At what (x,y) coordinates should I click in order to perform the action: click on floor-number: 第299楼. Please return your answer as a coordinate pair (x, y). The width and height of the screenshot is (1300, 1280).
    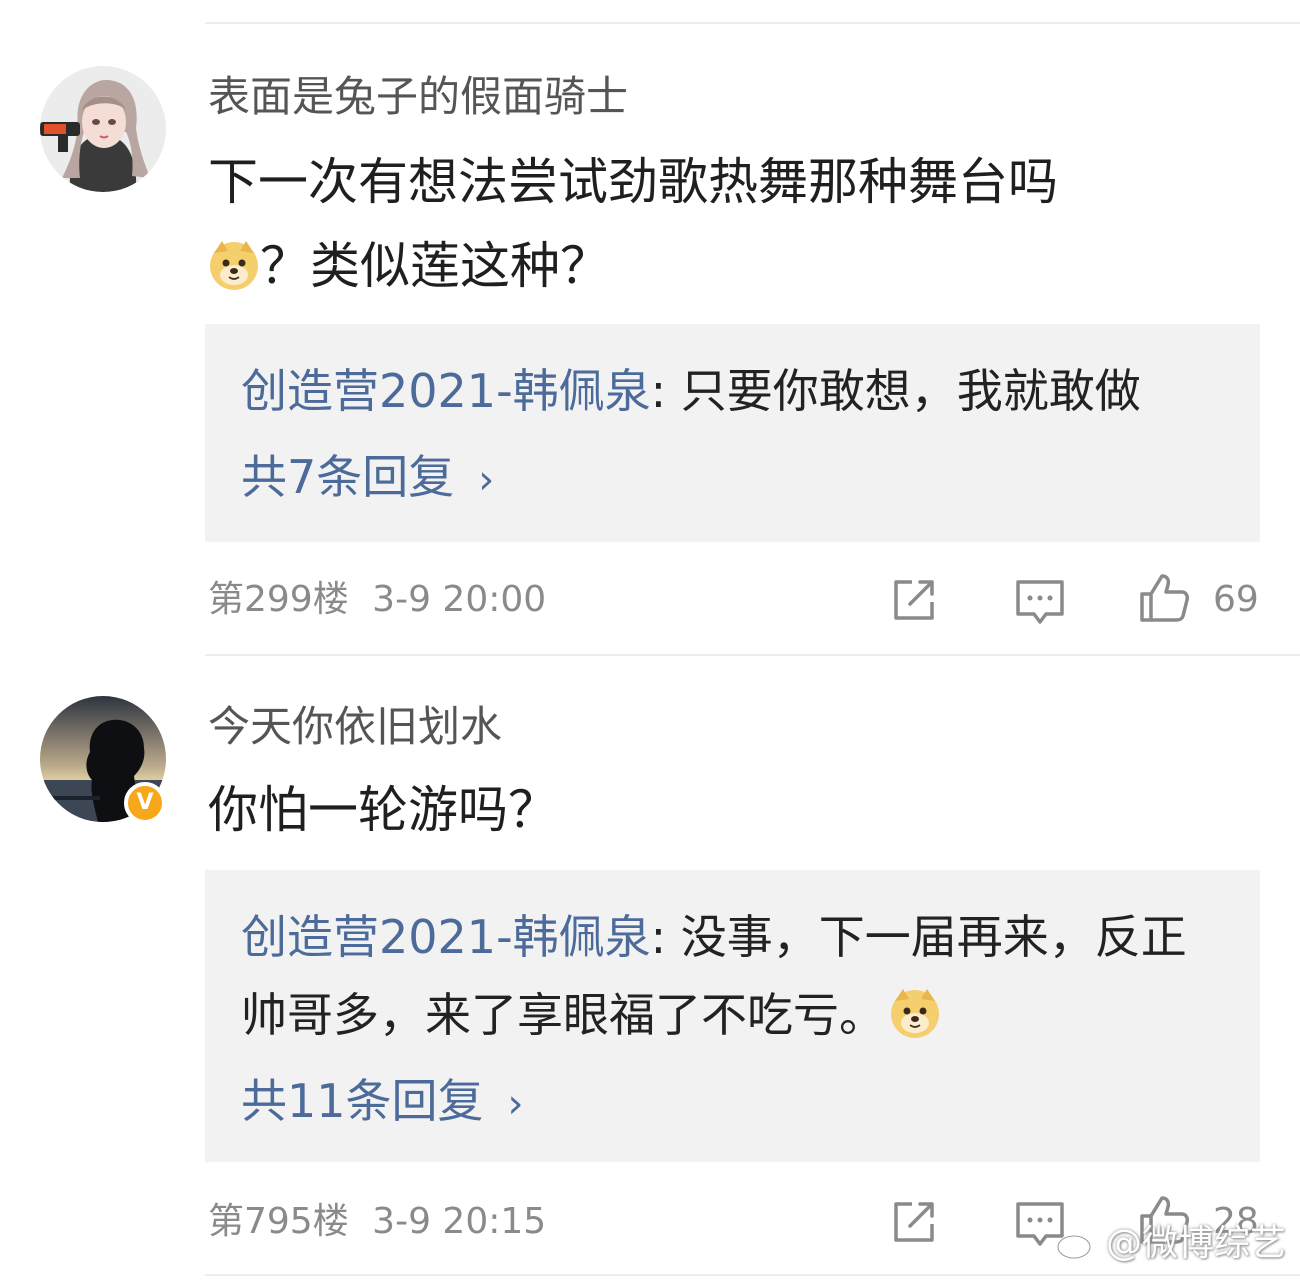
    Looking at the image, I should click on (278, 599).